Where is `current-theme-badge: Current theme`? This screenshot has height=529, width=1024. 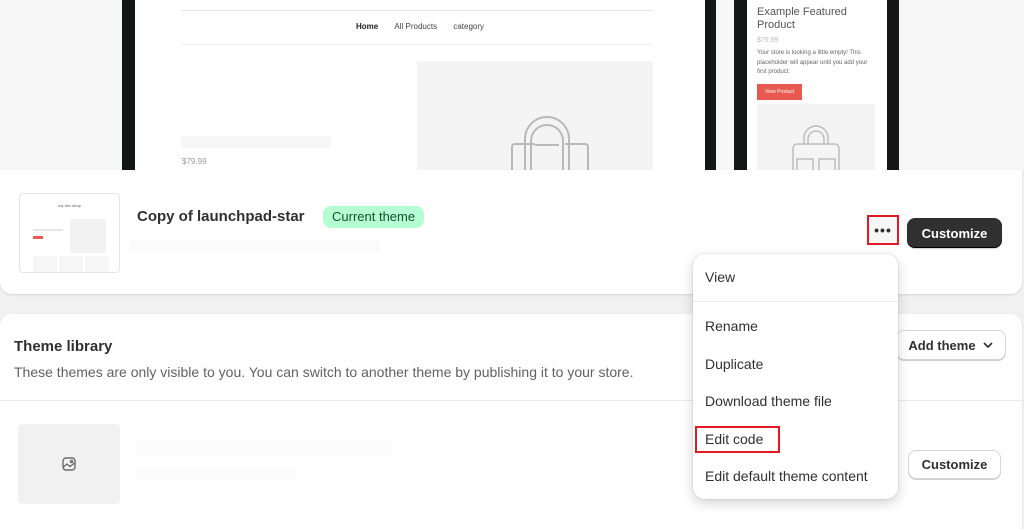 current-theme-badge: Current theme is located at coordinates (374, 217).